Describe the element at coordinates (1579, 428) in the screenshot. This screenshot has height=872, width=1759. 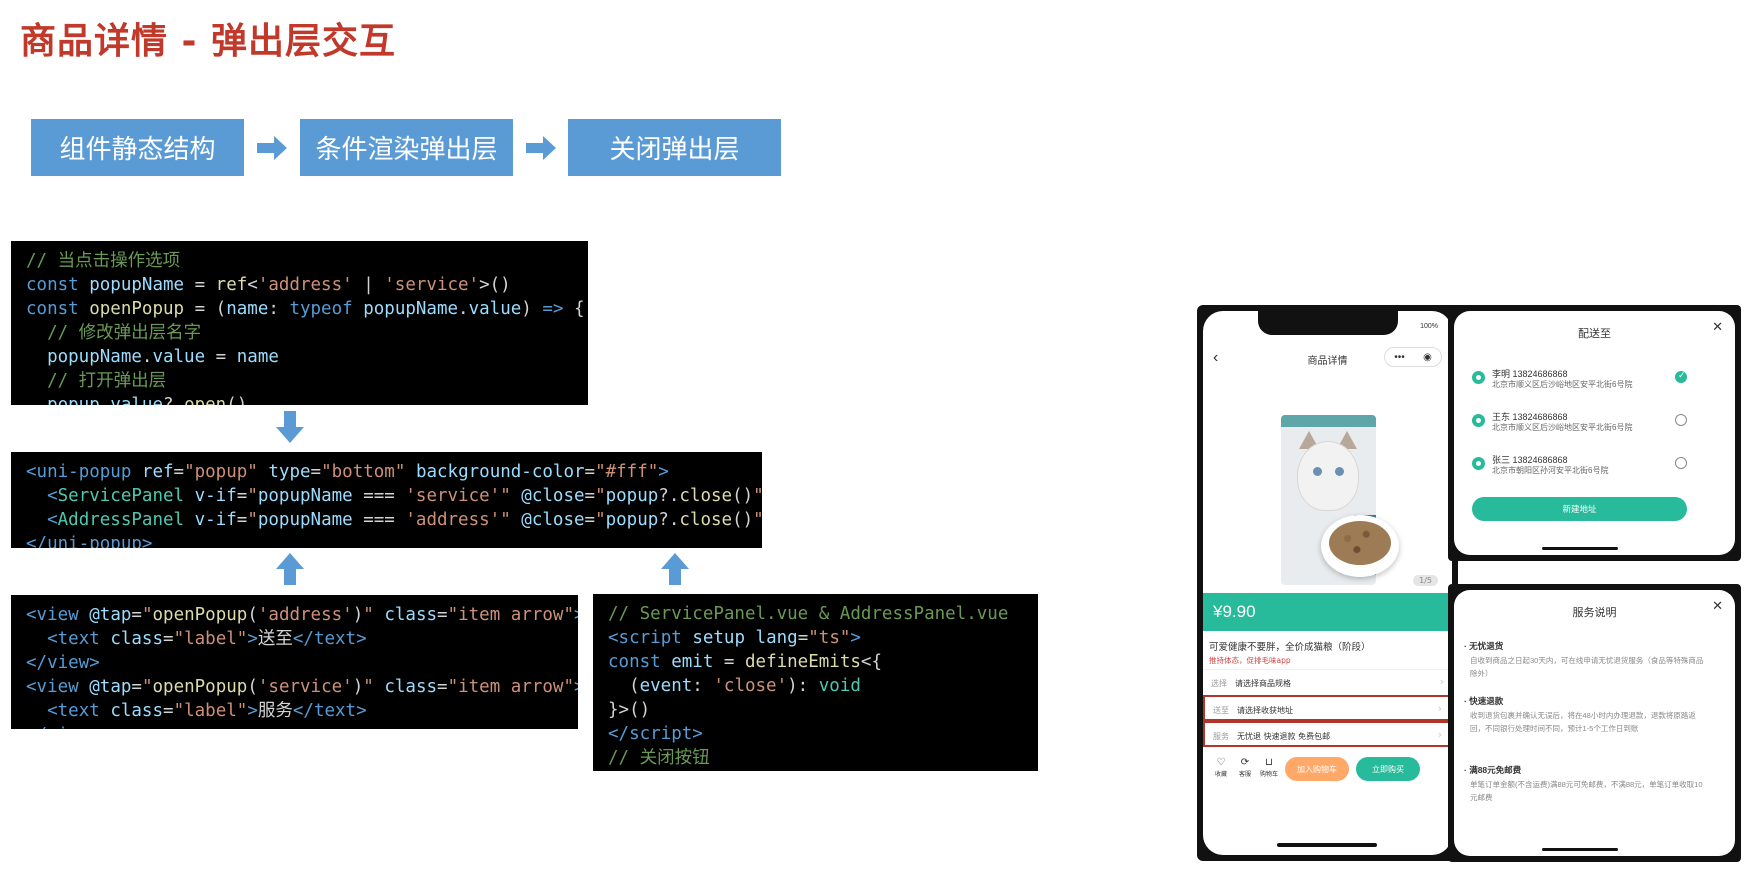
I see `address-item: 王东 13824686868 北京市顺义区后沙峪地区安平北街6号院` at that location.